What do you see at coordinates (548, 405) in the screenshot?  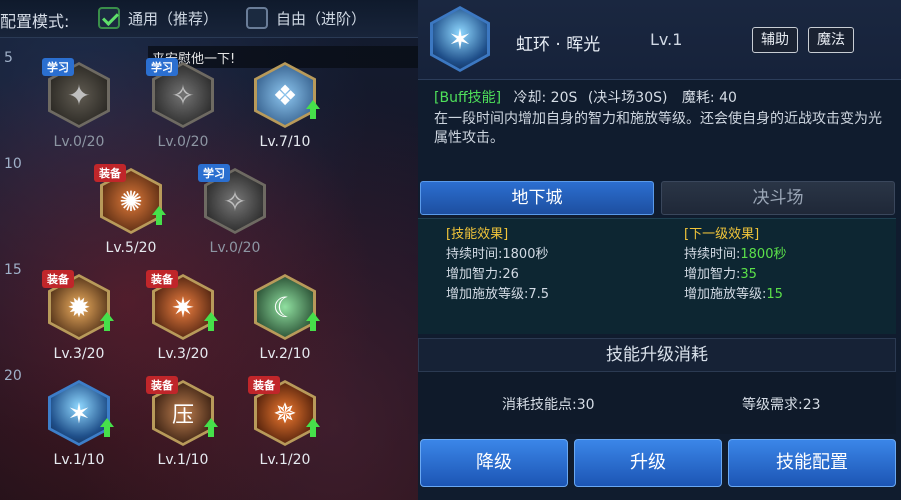 I see `skill-point-cost: 消耗技能点:30` at bounding box center [548, 405].